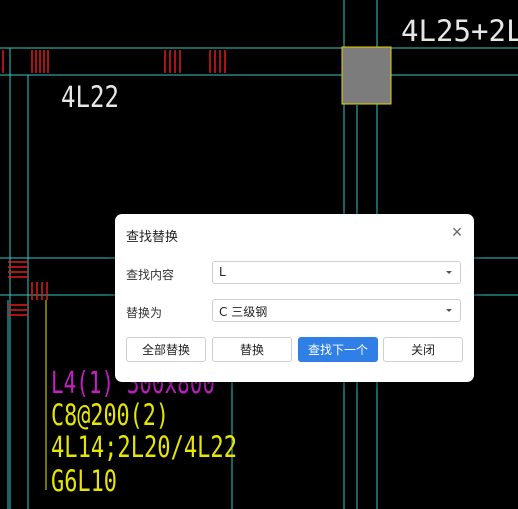 The image size is (518, 509). I want to click on side-rebar-label: G6L10, so click(84, 481).